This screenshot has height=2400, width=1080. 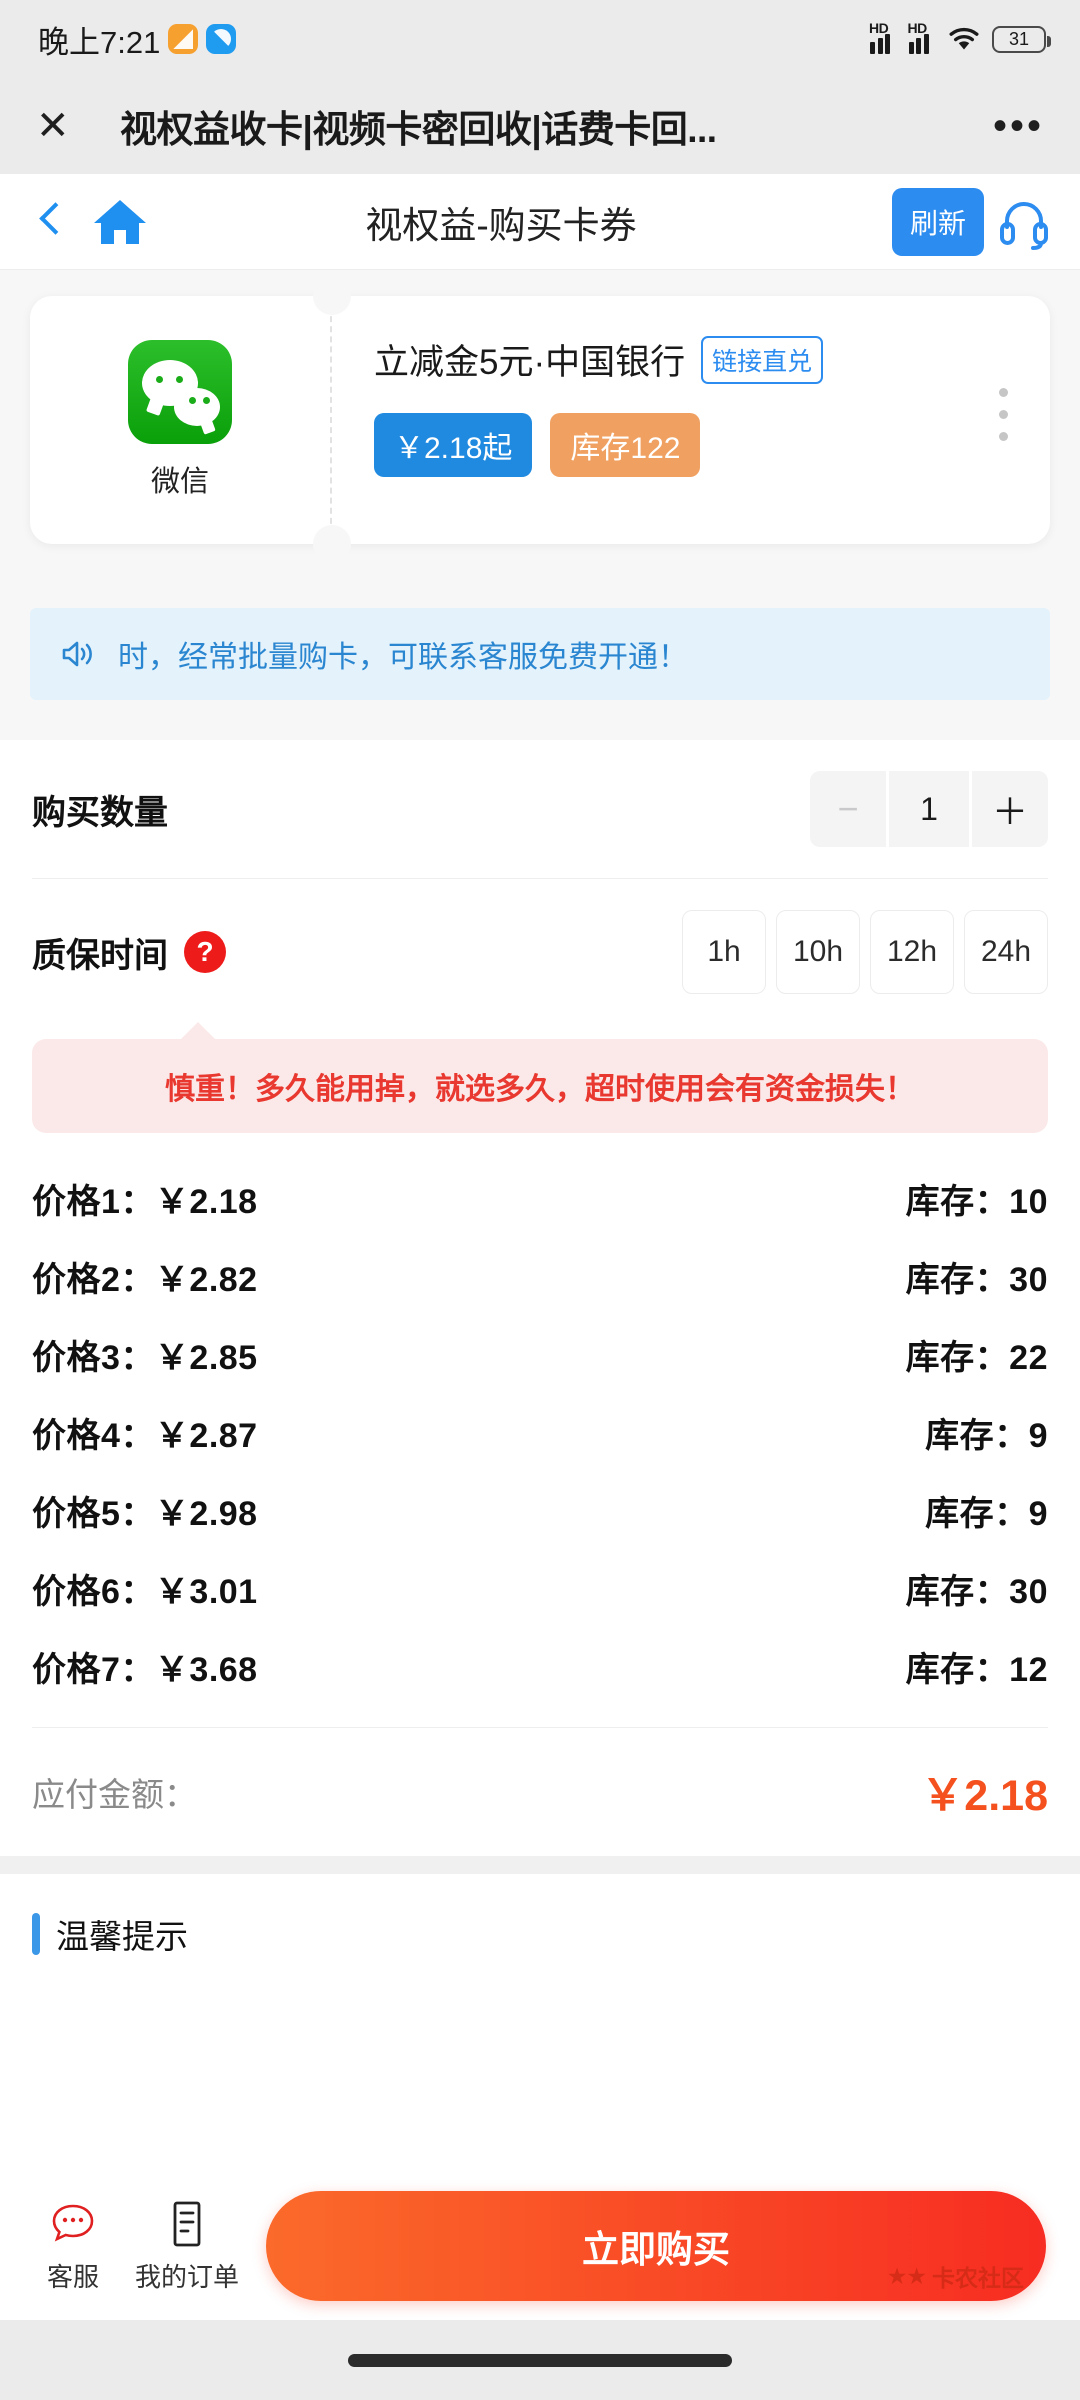 I want to click on buy-now-button: 立即购买 ★★ 卡农社区, so click(x=656, y=2246).